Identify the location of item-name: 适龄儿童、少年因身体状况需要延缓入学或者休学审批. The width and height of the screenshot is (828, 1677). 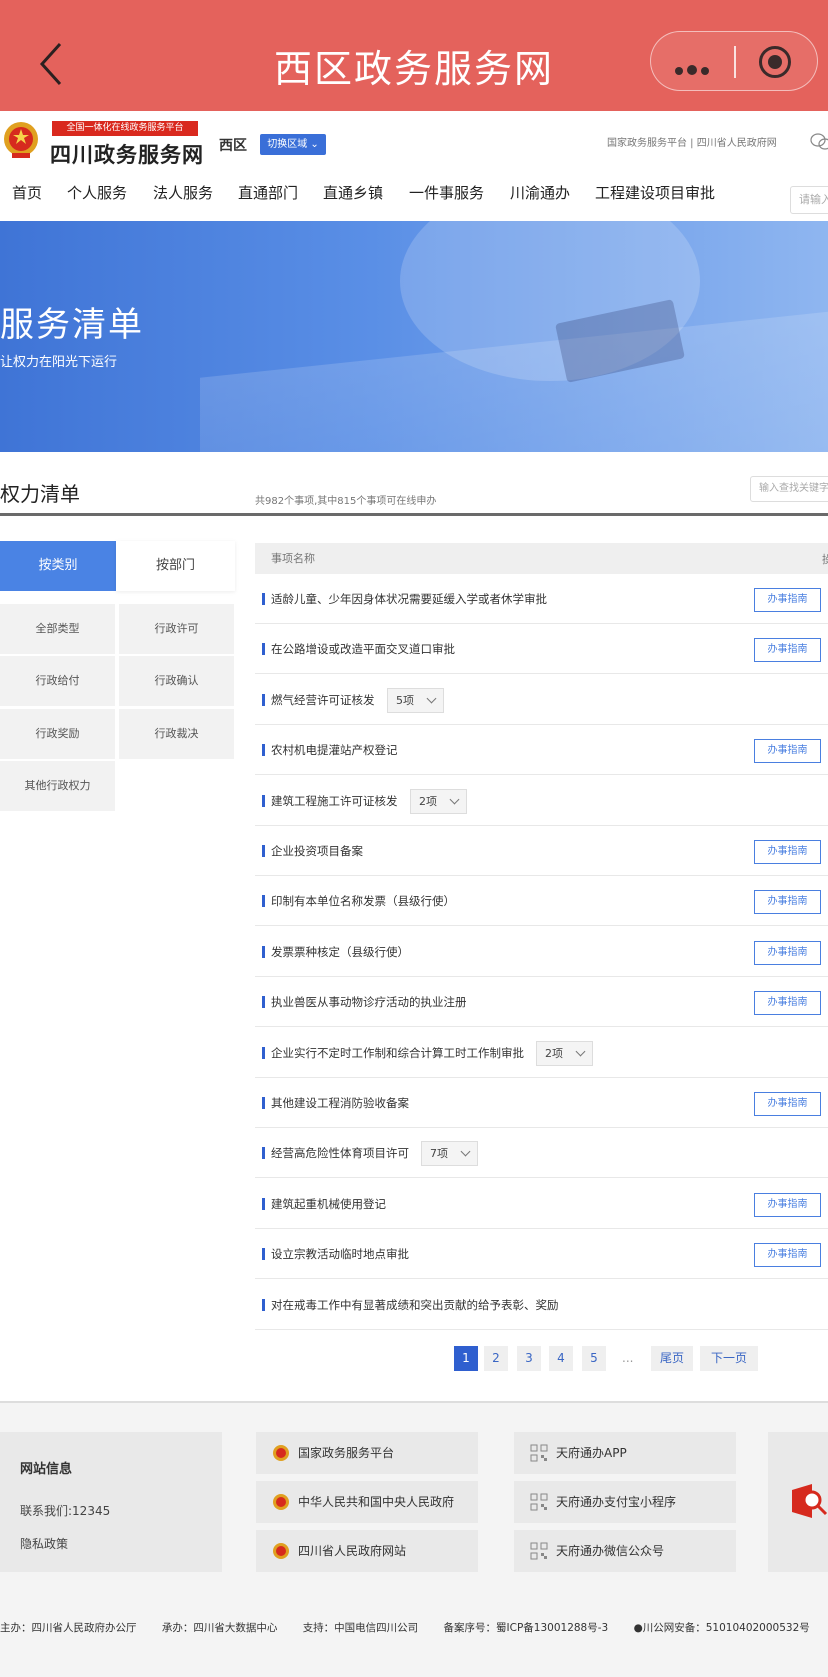
(409, 599).